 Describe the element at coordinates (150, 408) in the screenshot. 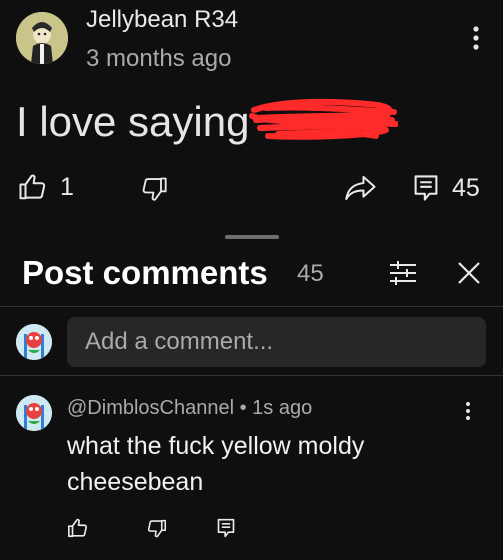

I see `comment-author: @DimblosChannel` at that location.